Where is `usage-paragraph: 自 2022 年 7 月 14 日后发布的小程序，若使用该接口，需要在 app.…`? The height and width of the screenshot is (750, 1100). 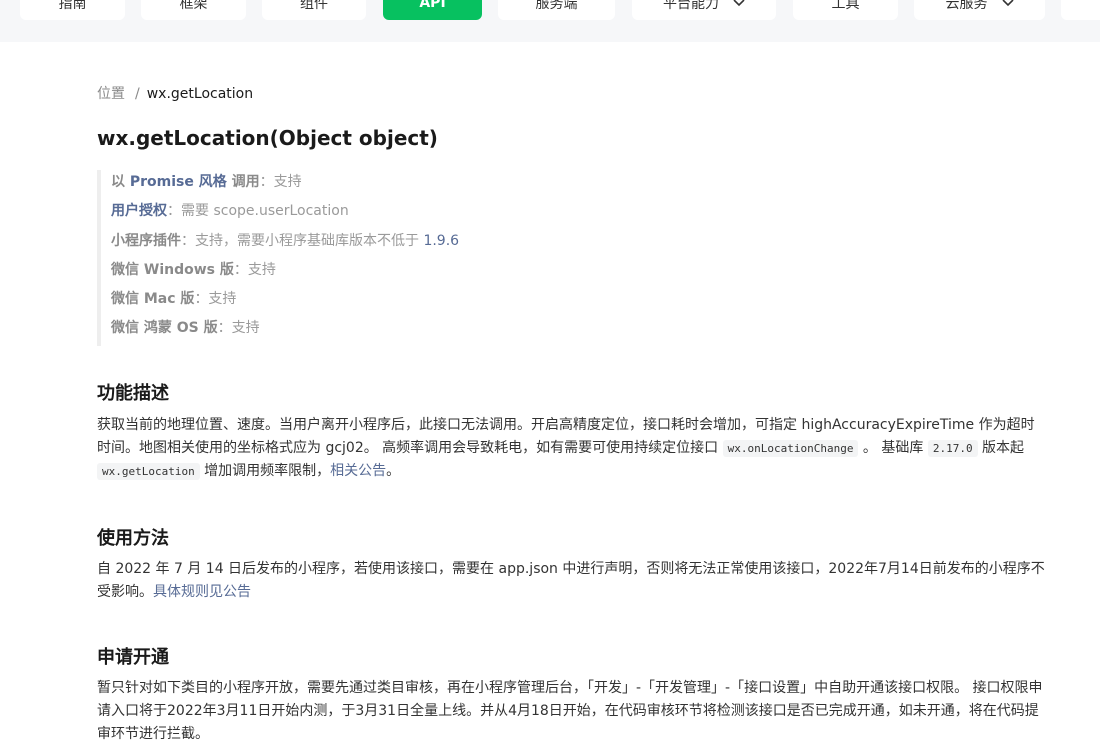 usage-paragraph: 自 2022 年 7 月 14 日后发布的小程序，若使用该接口，需要在 app.… is located at coordinates (572, 581).